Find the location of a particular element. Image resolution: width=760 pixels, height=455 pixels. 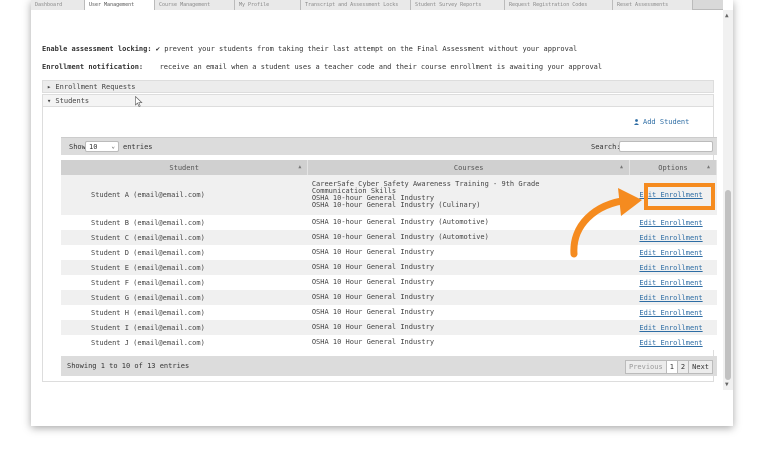

student-cell: Student I (email@email.com) is located at coordinates (148, 327).